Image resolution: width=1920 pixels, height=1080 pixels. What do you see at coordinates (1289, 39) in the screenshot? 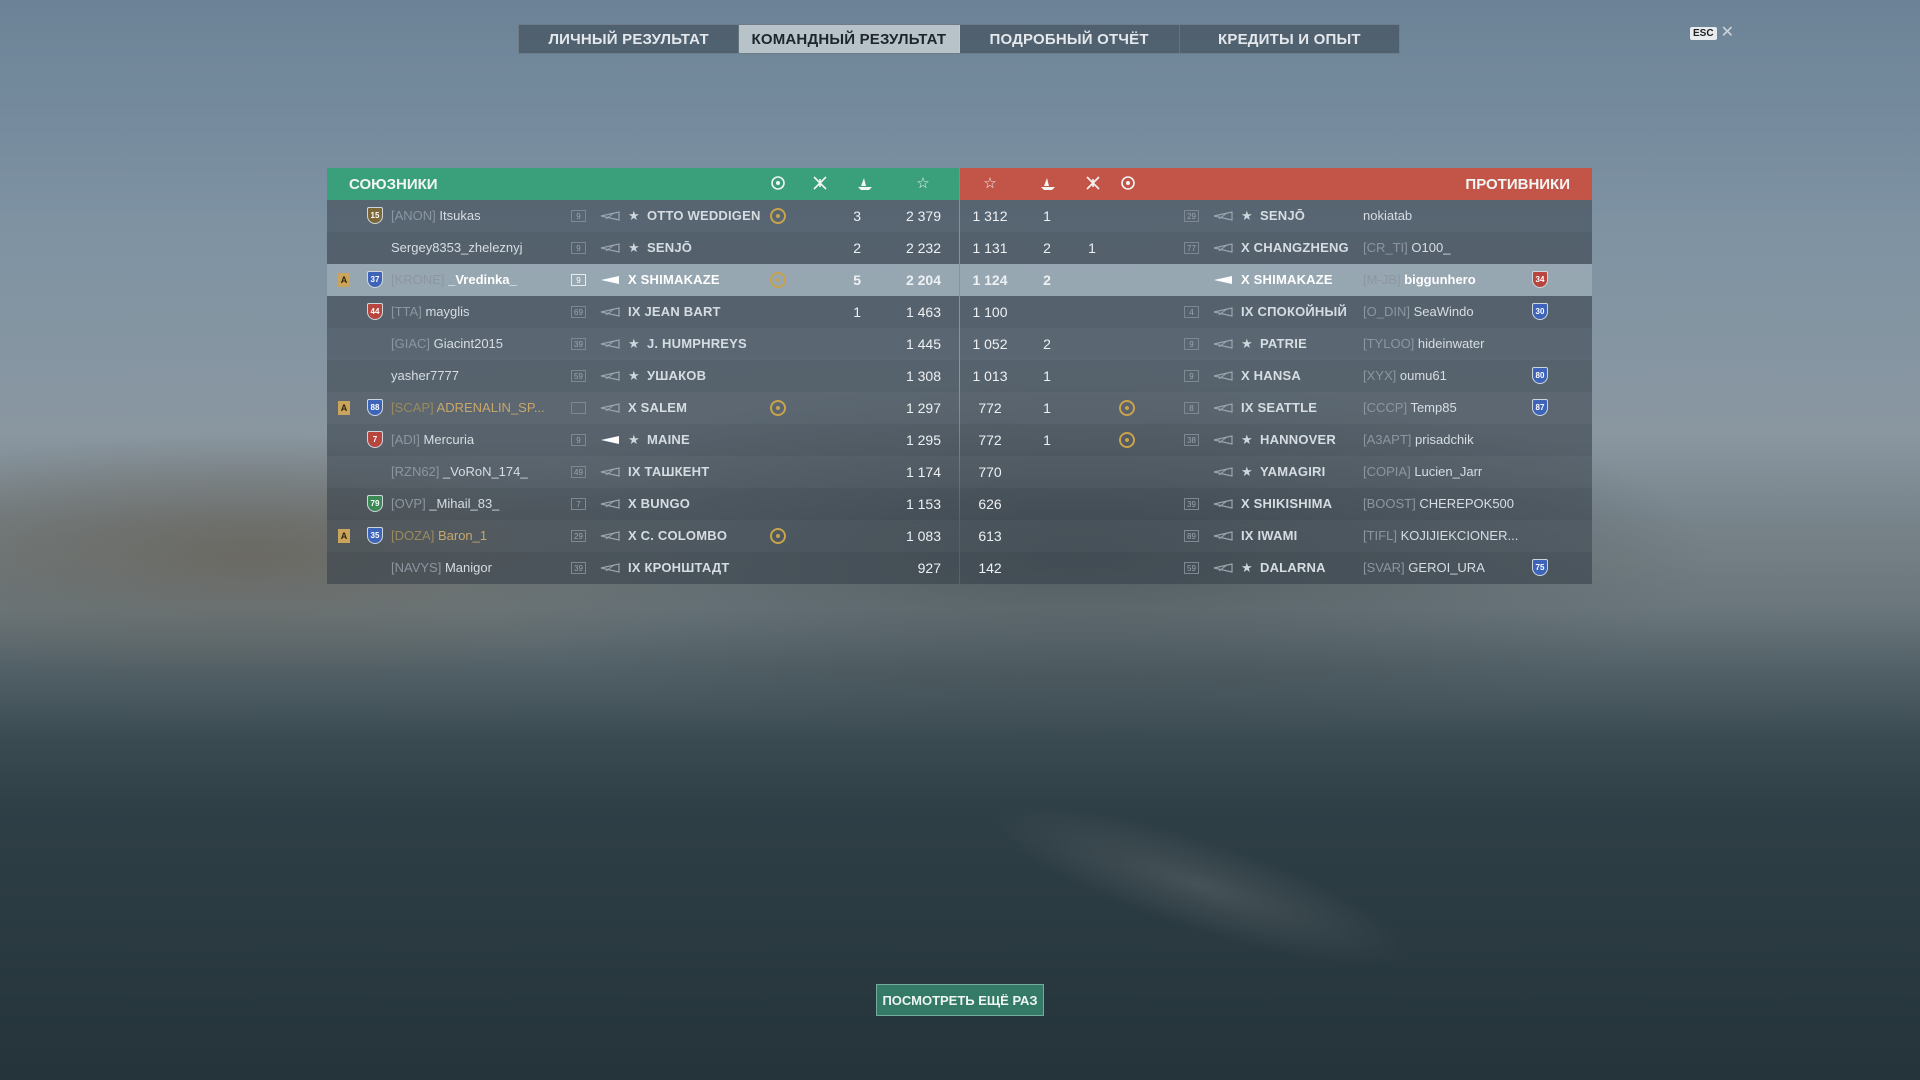
I see `tab-credits-xp: КРЕДИТЫ И ОПЫТ` at bounding box center [1289, 39].